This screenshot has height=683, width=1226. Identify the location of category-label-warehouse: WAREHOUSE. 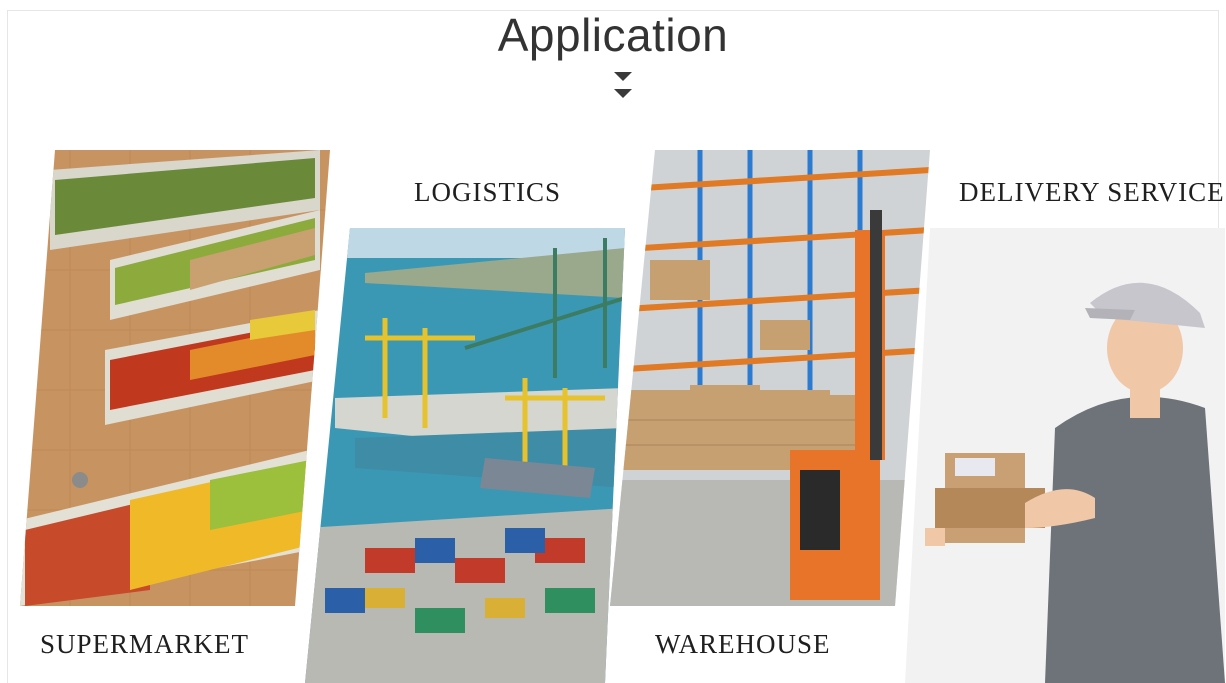
(743, 644).